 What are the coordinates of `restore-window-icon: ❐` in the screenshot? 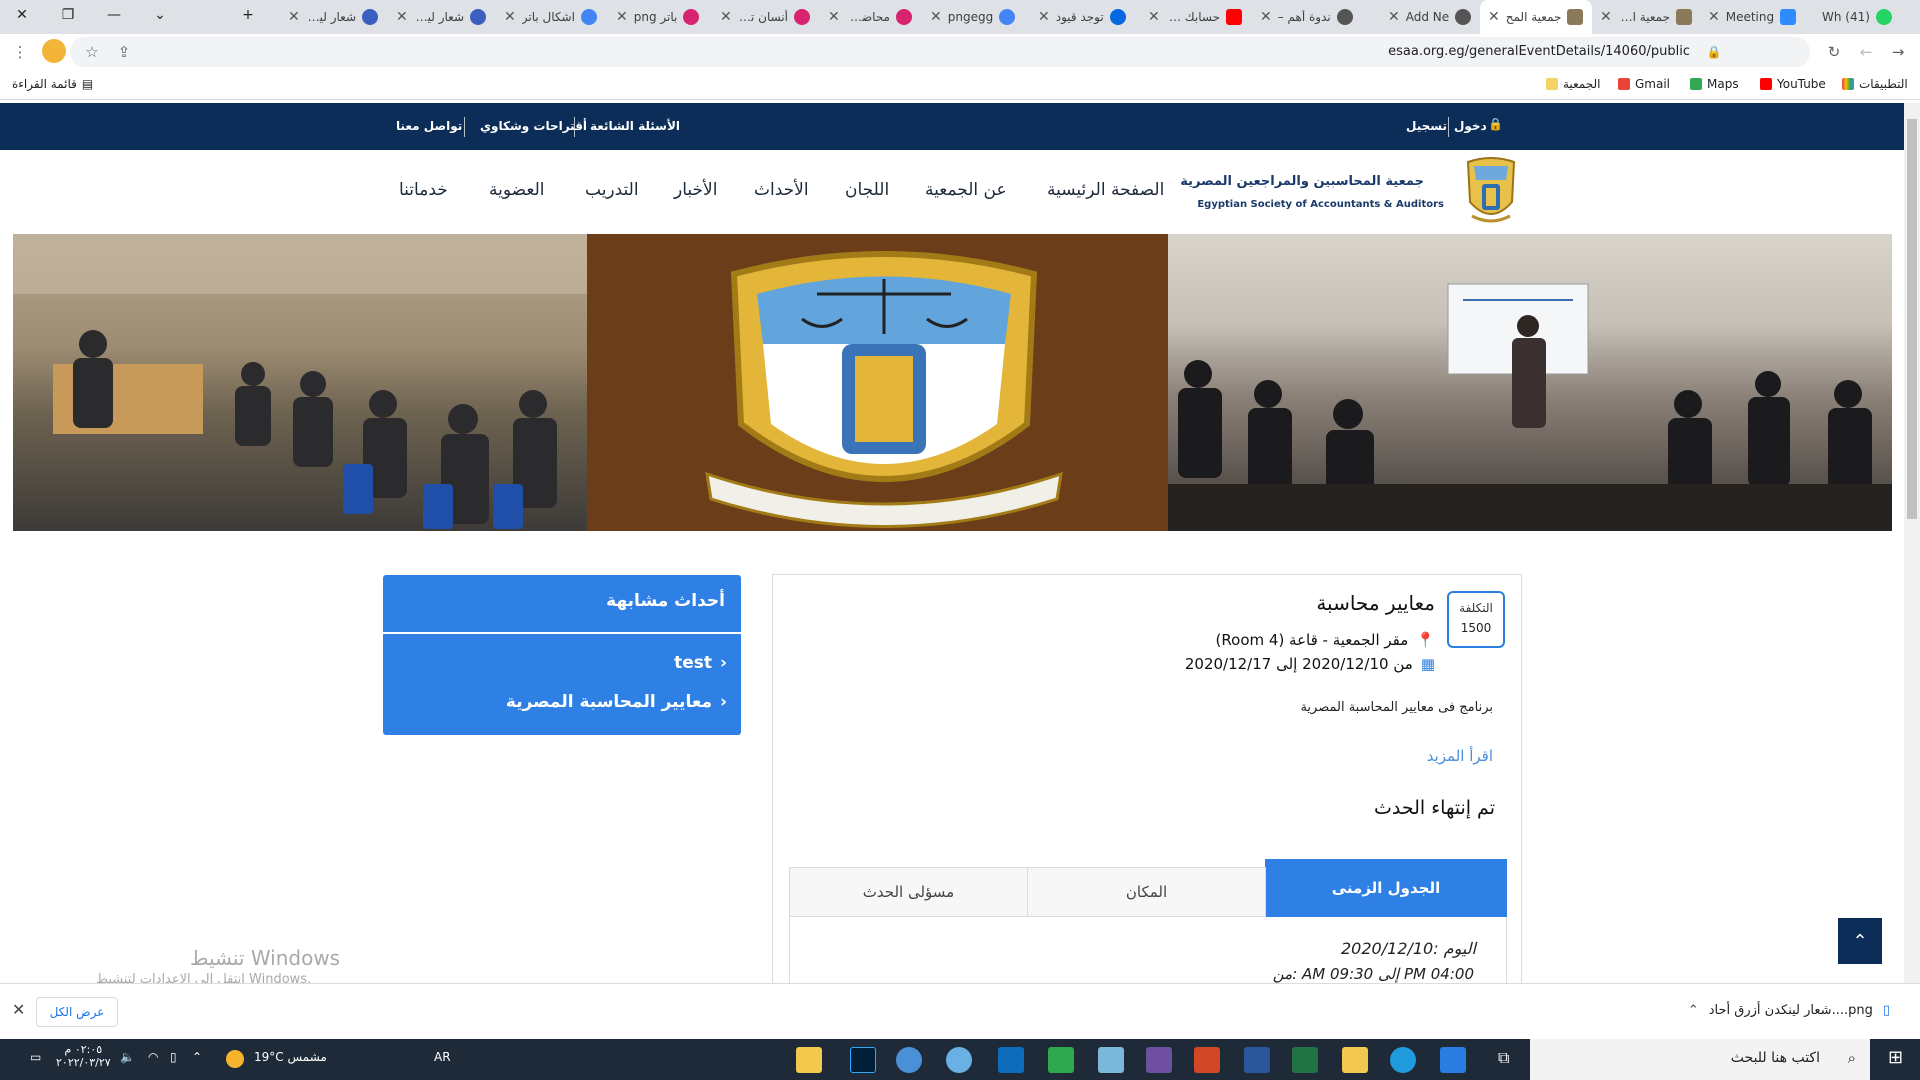 It's located at (68, 15).